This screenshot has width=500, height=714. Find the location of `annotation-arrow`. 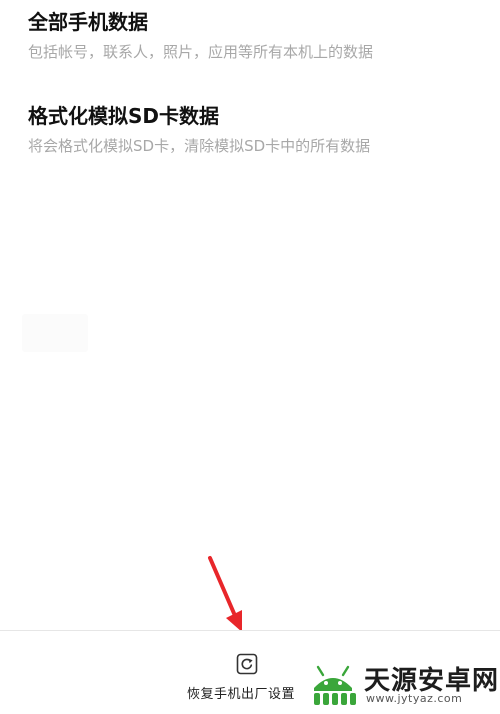

annotation-arrow is located at coordinates (225, 594).